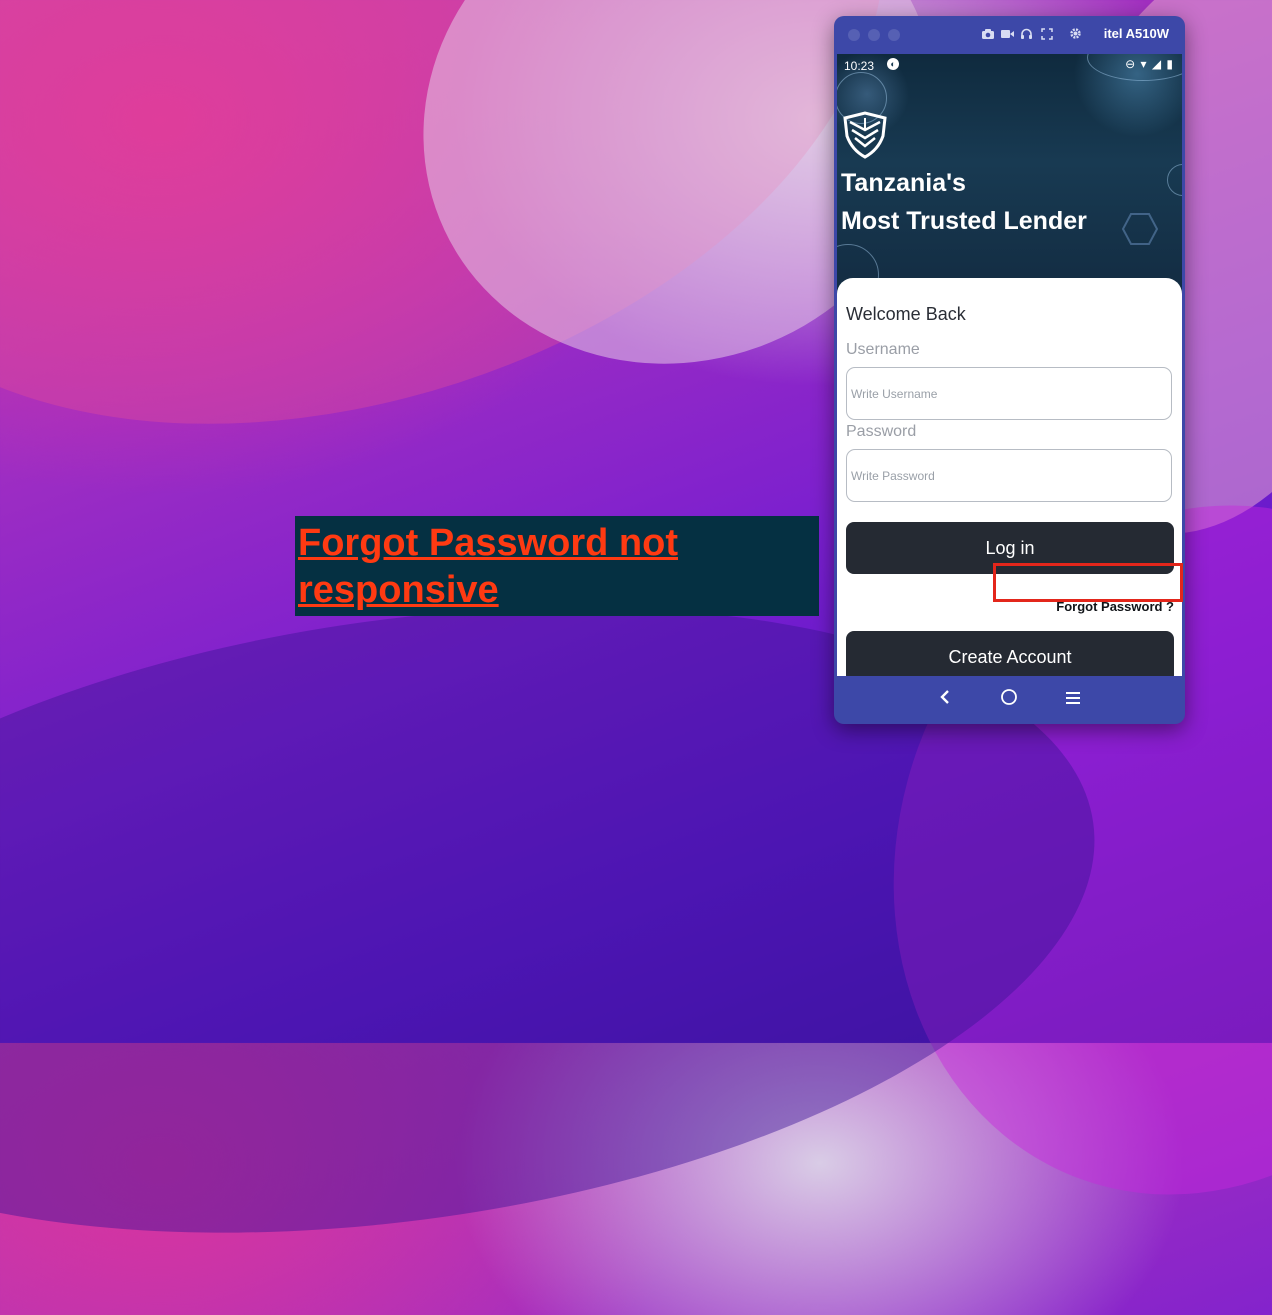 The height and width of the screenshot is (1315, 1272). What do you see at coordinates (1026, 35) in the screenshot?
I see `headphones-icon` at bounding box center [1026, 35].